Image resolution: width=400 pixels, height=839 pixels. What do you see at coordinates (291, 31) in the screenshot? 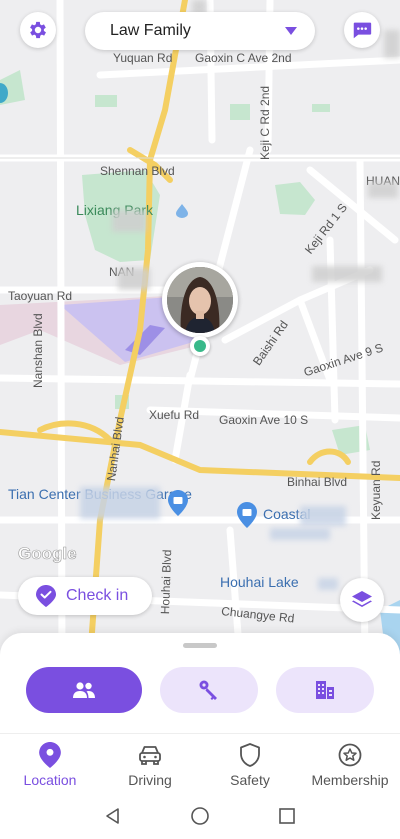
I see `chevron-down-icon` at bounding box center [291, 31].